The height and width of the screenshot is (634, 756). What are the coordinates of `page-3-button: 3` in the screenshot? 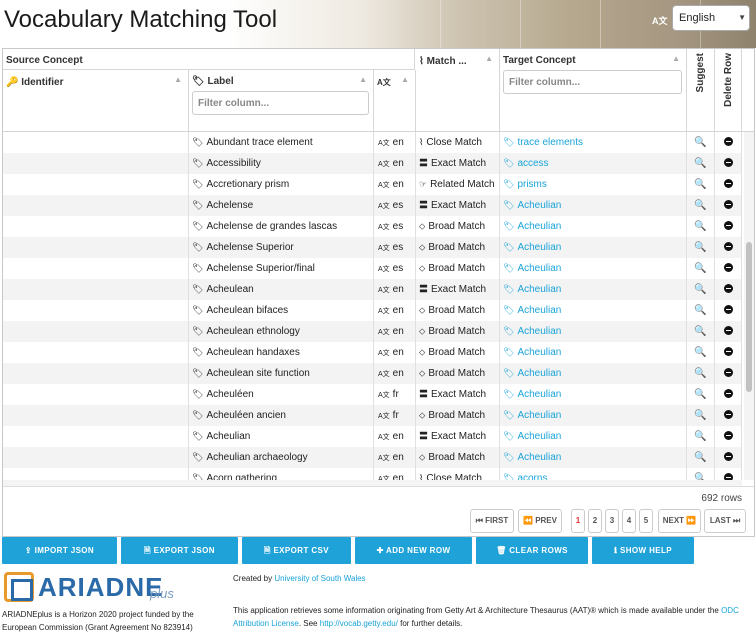 It's located at (612, 521).